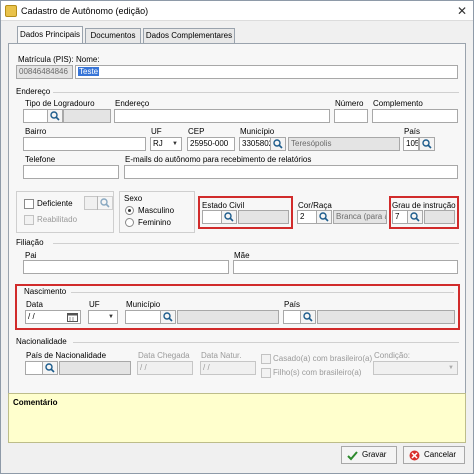 This screenshot has height=474, width=474. What do you see at coordinates (71, 172) in the screenshot?
I see `telefone-field` at bounding box center [71, 172].